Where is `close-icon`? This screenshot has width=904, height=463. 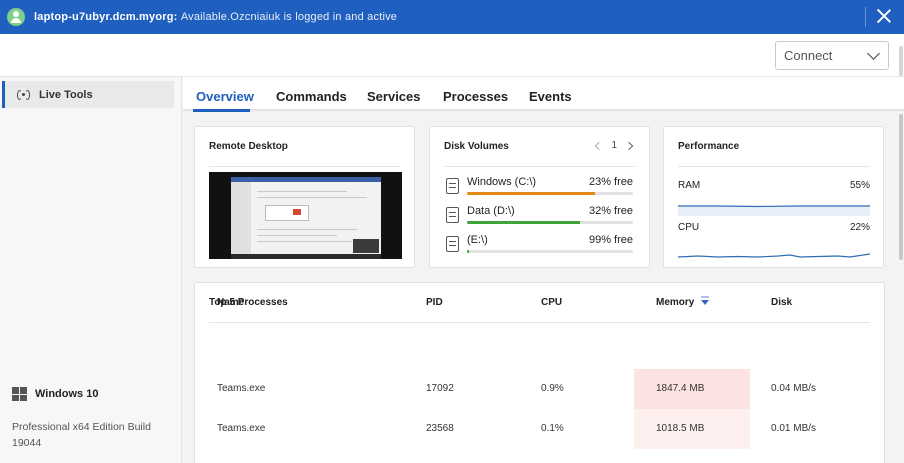 close-icon is located at coordinates (884, 16).